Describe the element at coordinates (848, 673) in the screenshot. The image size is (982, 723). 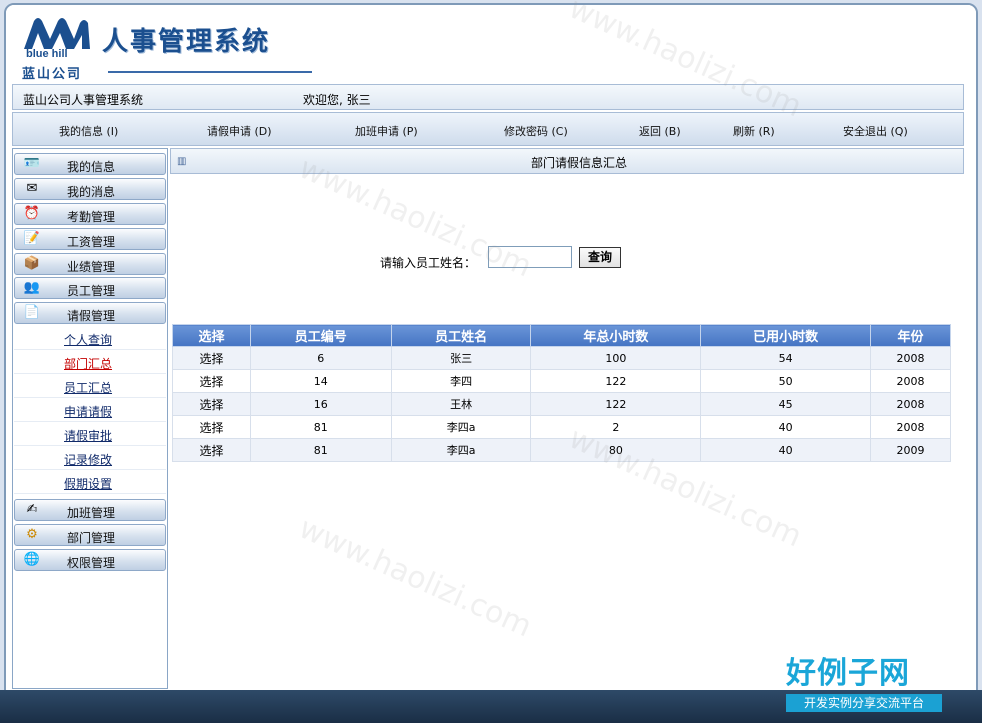
I see `brand-watermark: 好例子网` at that location.